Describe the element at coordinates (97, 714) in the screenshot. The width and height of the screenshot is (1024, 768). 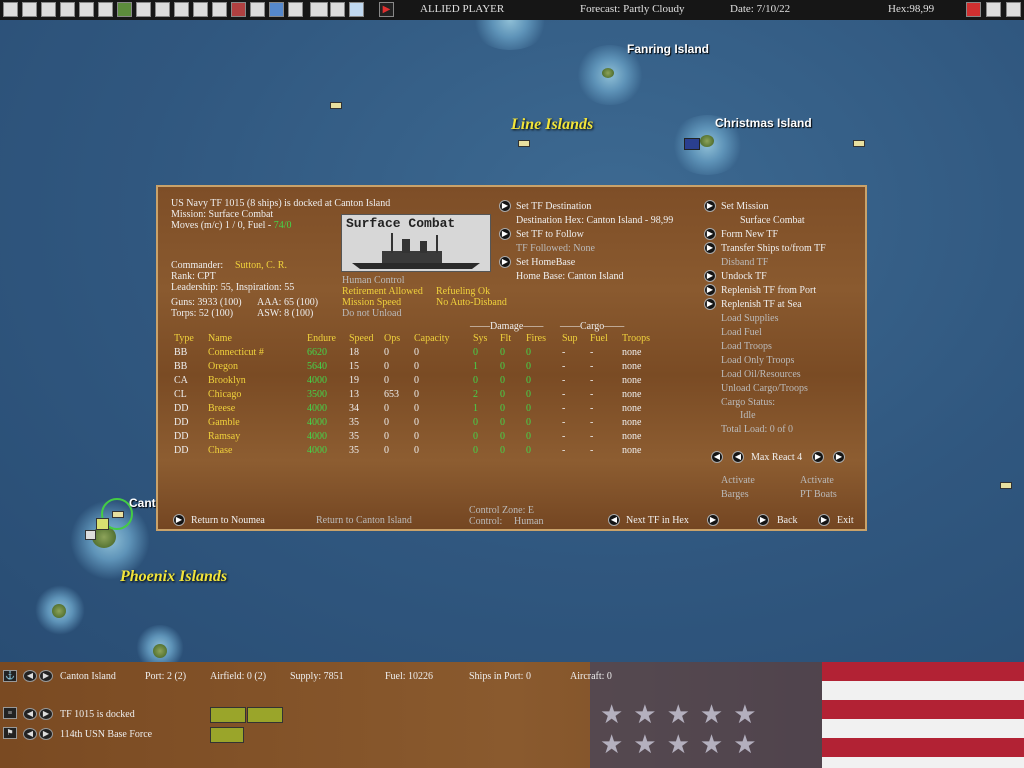
I see `tf-status-link: TF 1015 is docked` at that location.